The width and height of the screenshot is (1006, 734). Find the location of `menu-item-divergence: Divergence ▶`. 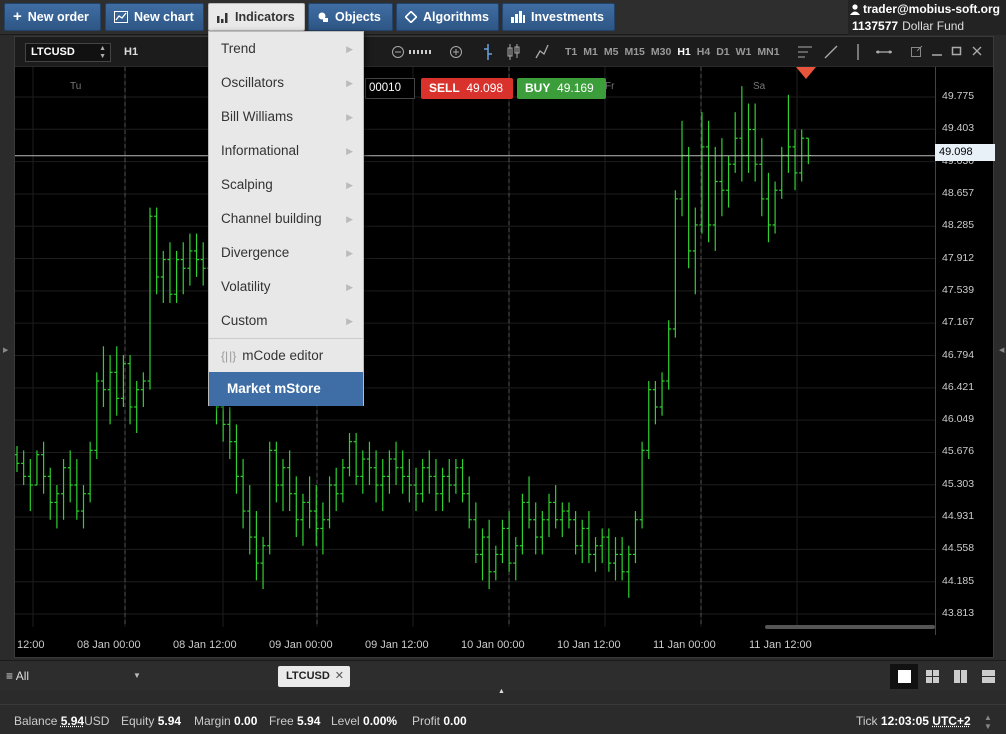

menu-item-divergence: Divergence ▶ is located at coordinates (286, 253).